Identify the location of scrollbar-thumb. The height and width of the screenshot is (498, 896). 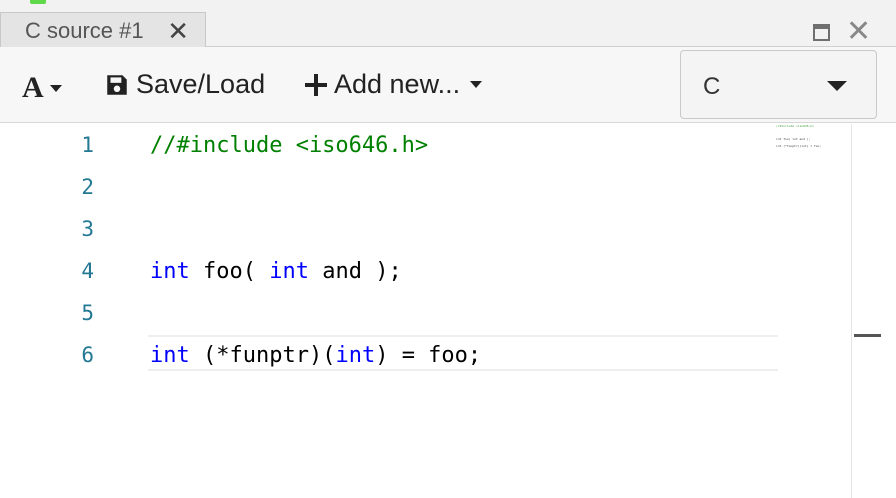
(867, 335).